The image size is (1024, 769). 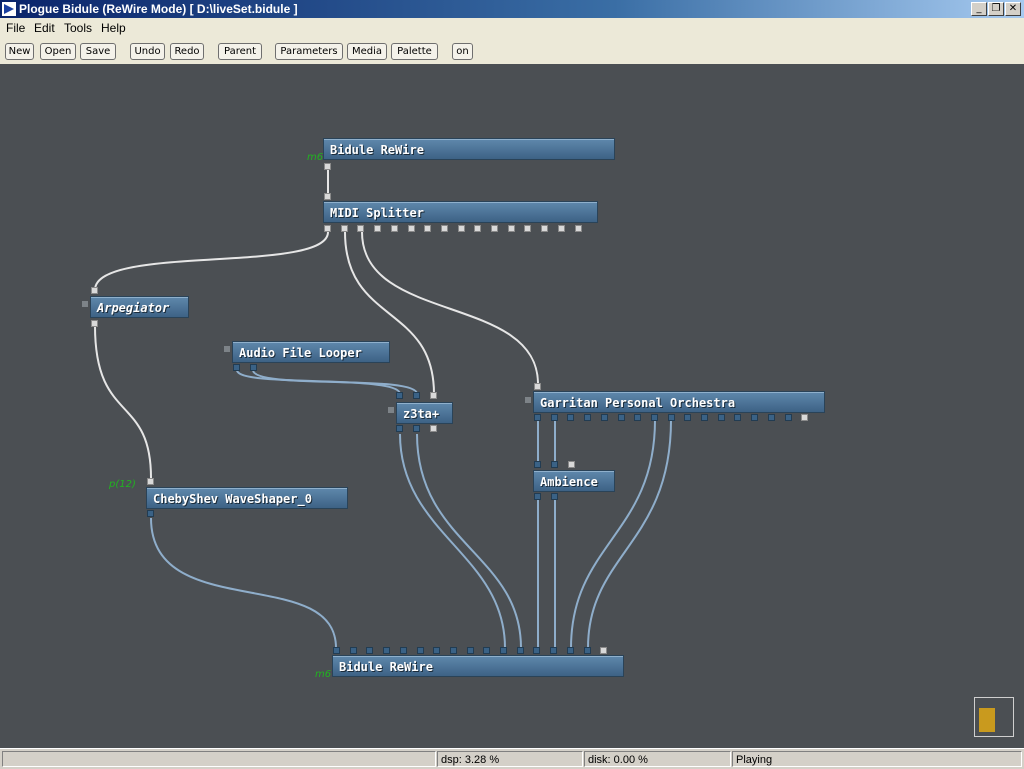 I want to click on node-chebyshev: ChebyShev WaveShaper_0, so click(x=247, y=498).